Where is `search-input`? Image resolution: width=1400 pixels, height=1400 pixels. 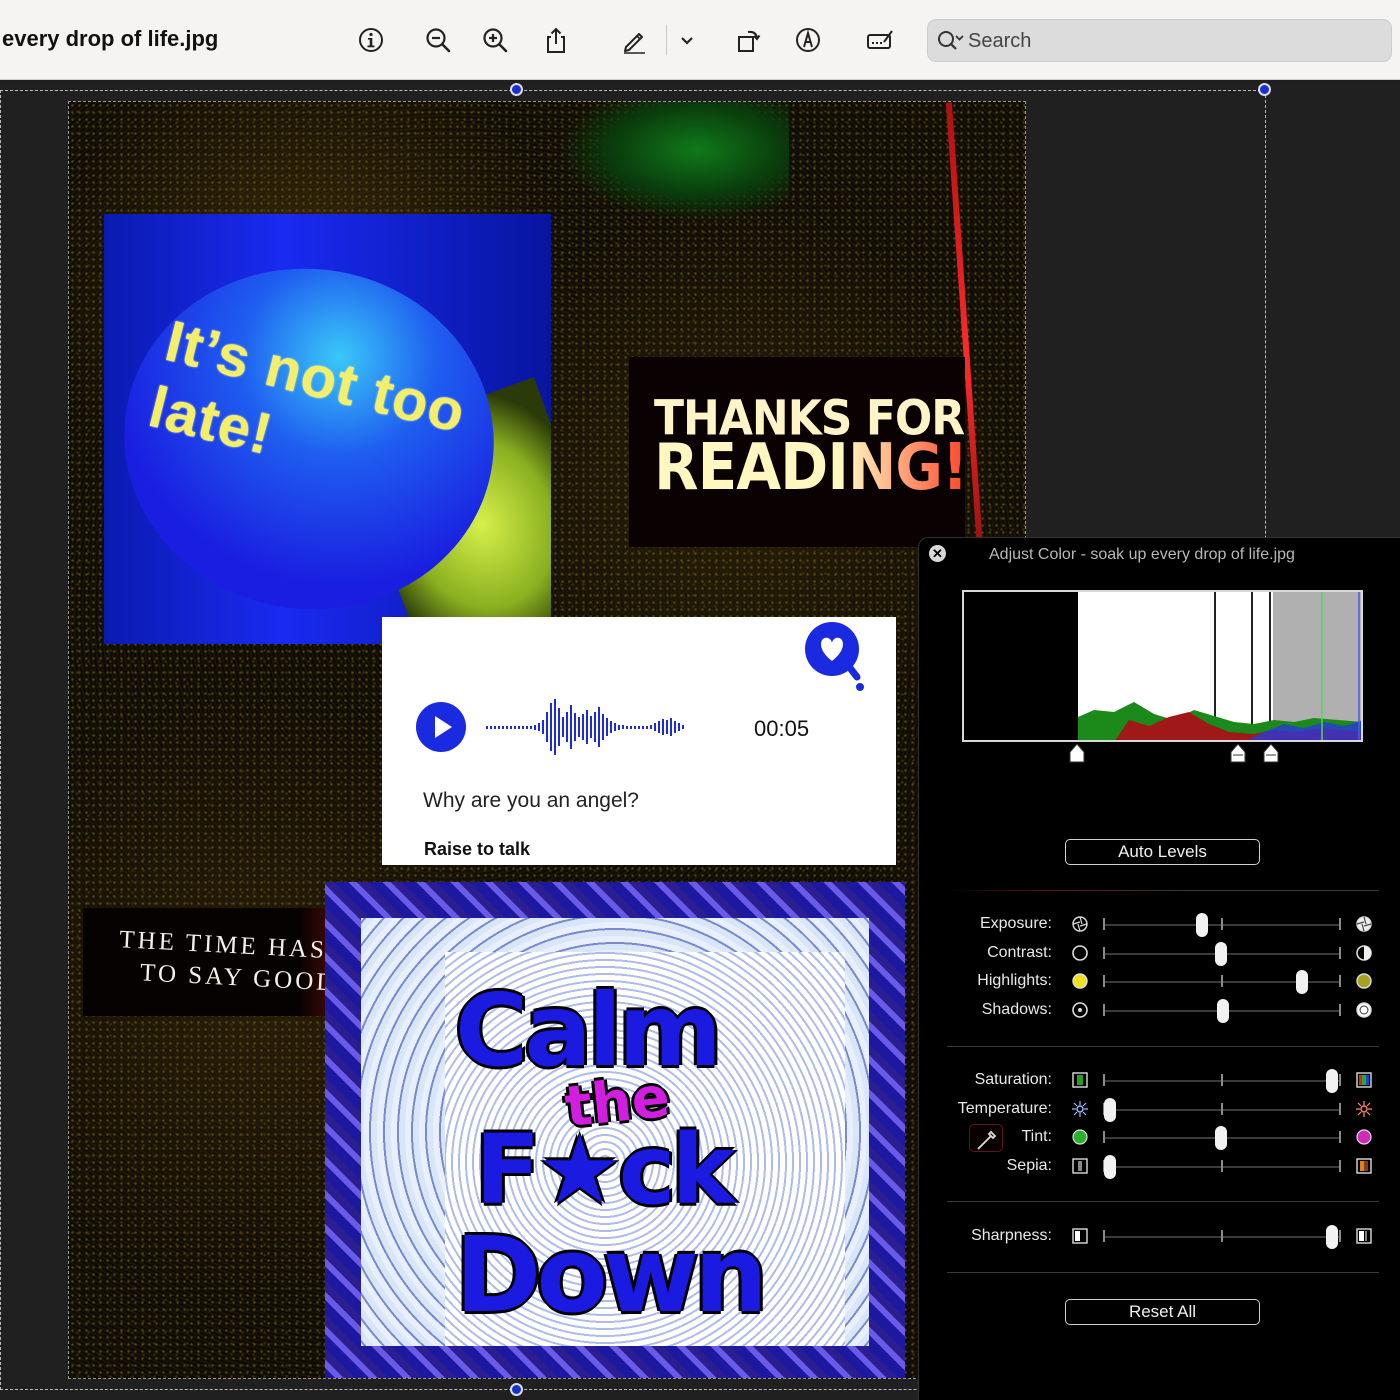
search-input is located at coordinates (1168, 41).